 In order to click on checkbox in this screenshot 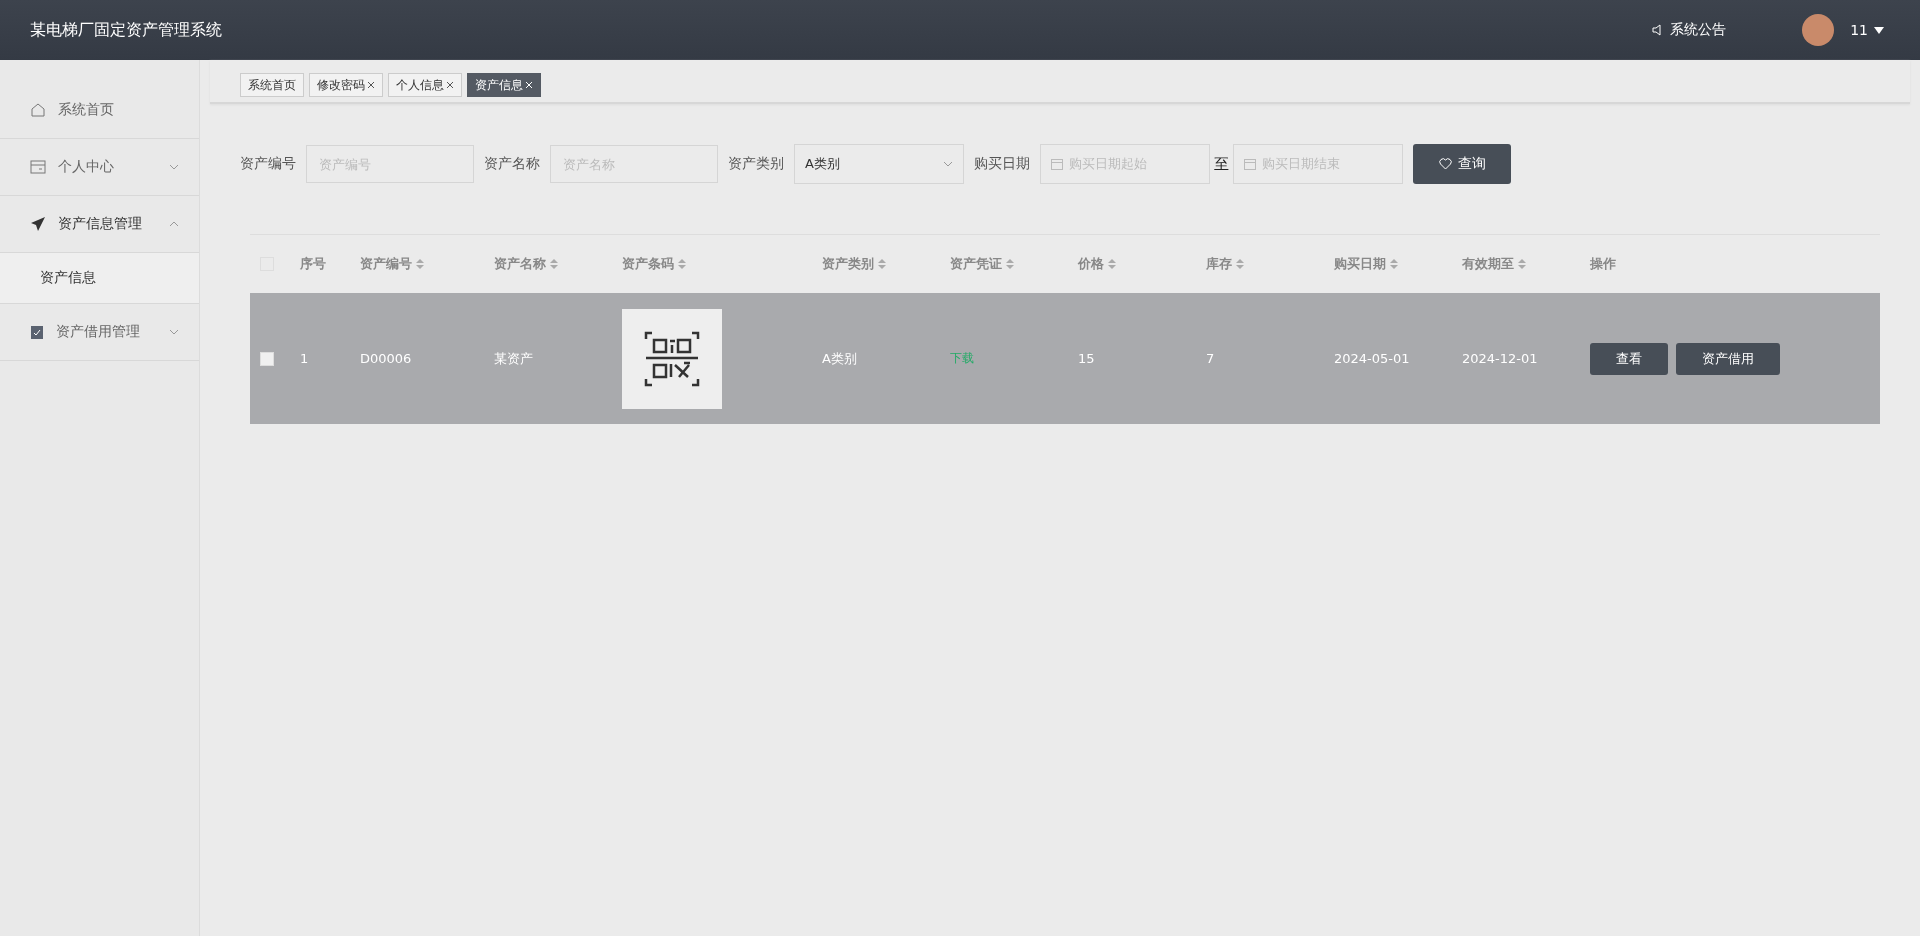, I will do `click(267, 358)`.